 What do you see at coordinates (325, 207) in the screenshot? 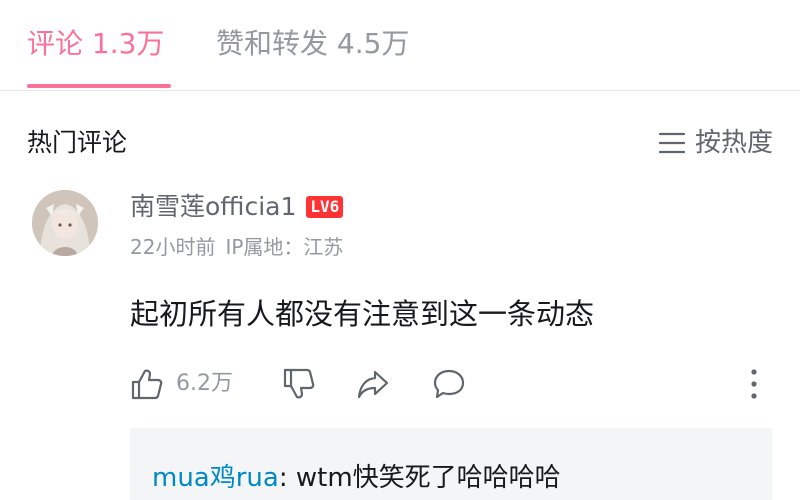
I see `level-badge: LV6` at bounding box center [325, 207].